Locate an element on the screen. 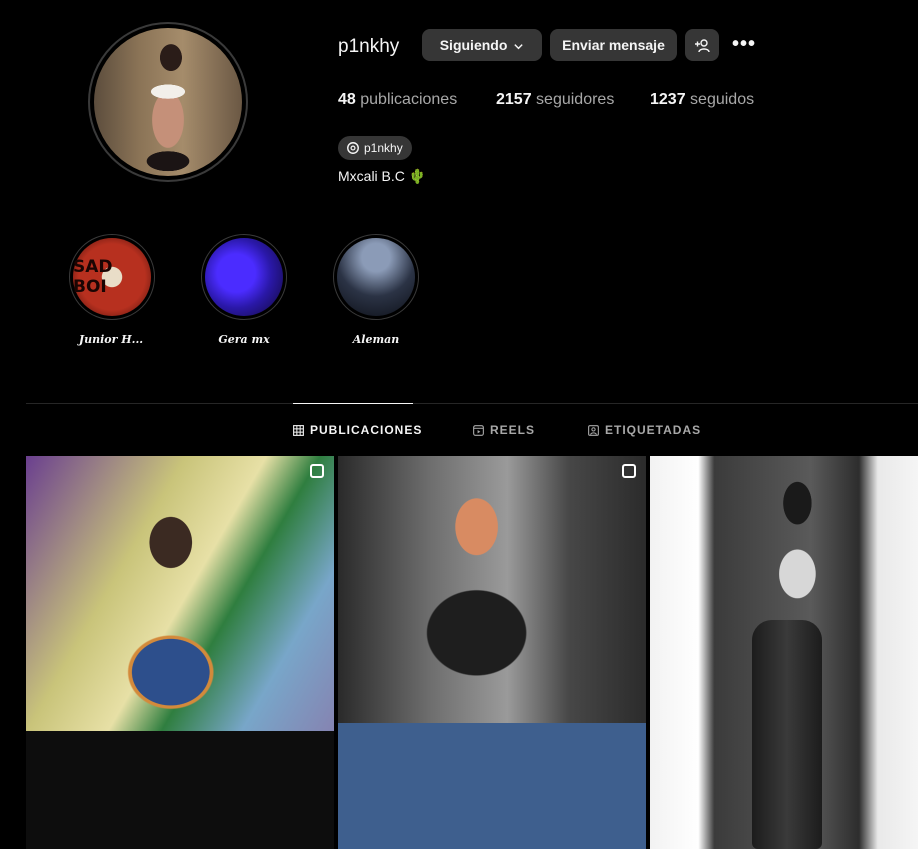  profile-username: p1nkhy is located at coordinates (369, 46).